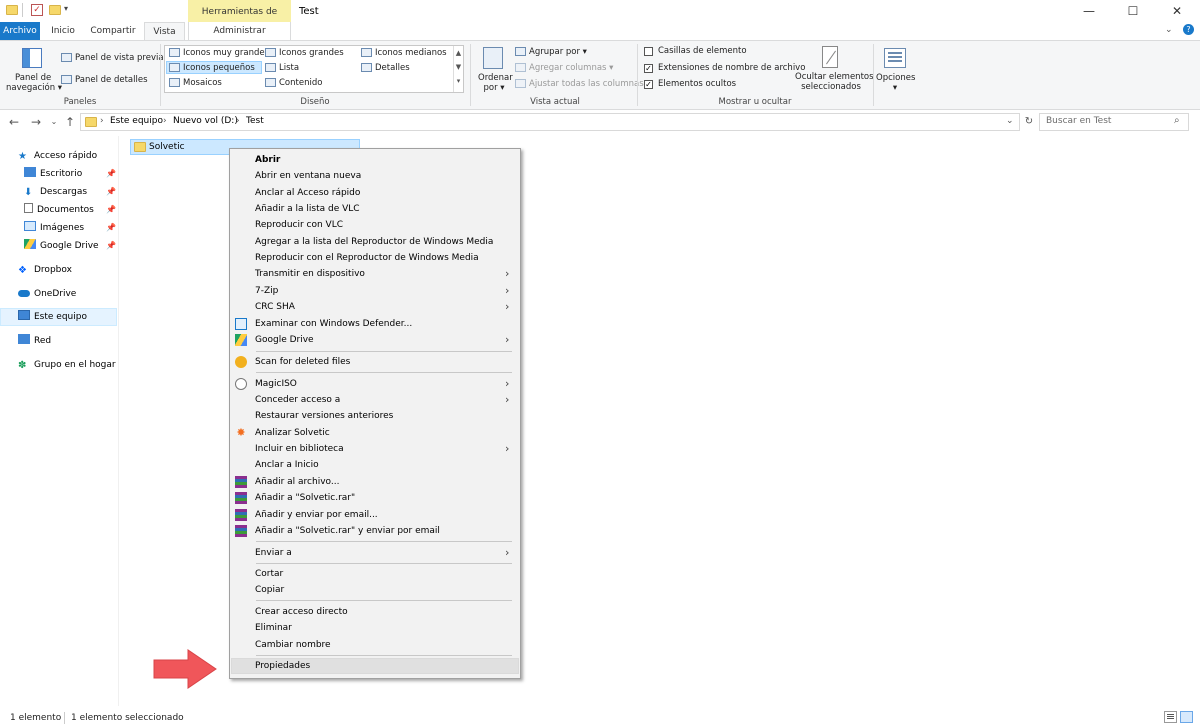 The image size is (1200, 728). What do you see at coordinates (305, 498) in the screenshot?
I see `menu-item-anadir-rar: Añadir a "Solvetic.rar"` at bounding box center [305, 498].